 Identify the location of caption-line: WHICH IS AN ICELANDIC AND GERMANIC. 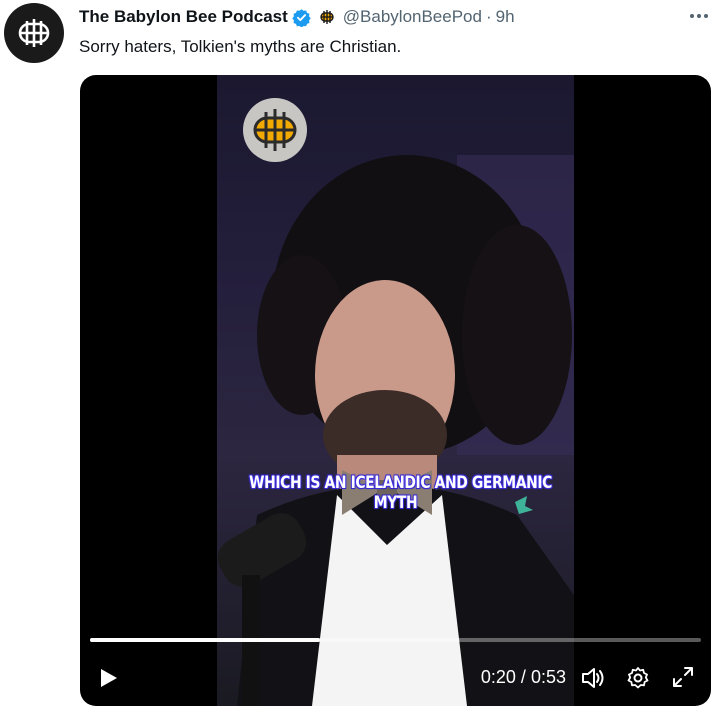
(401, 483).